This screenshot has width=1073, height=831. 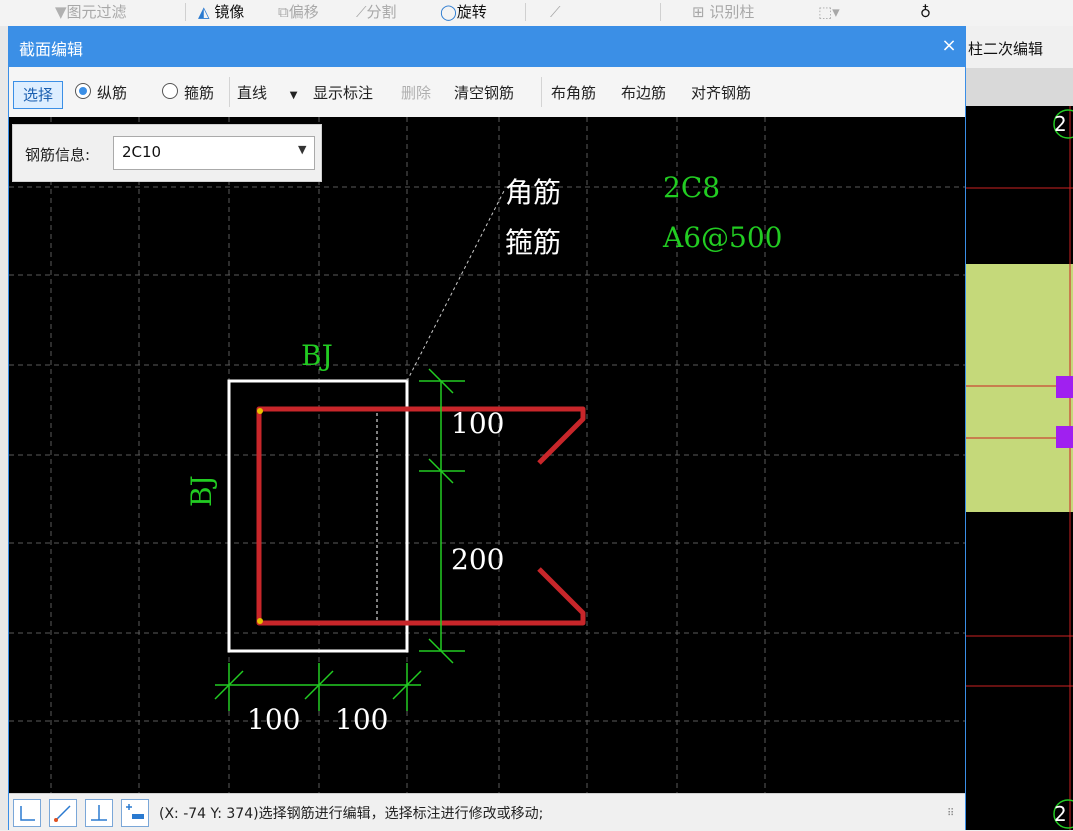 What do you see at coordinates (1006, 49) in the screenshot?
I see `column-secondary-edit-label: 柱二次编辑` at bounding box center [1006, 49].